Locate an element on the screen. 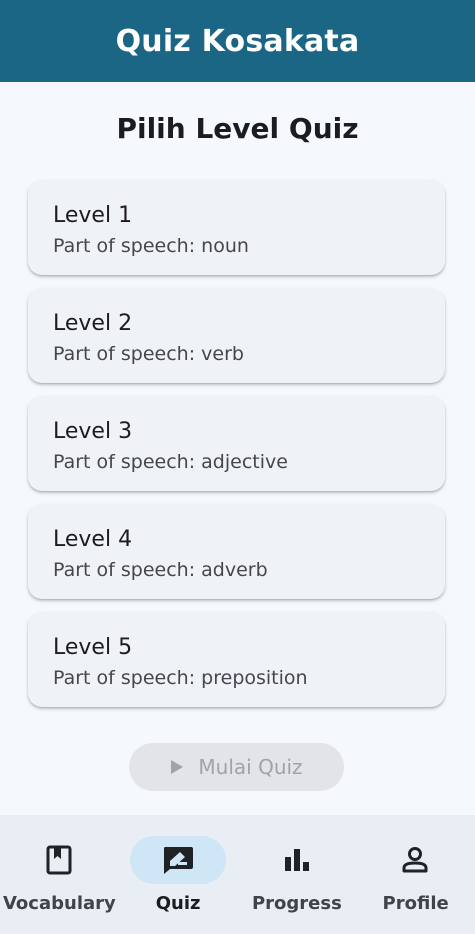 The height and width of the screenshot is (934, 475). nav-label: Profile is located at coordinates (415, 903).